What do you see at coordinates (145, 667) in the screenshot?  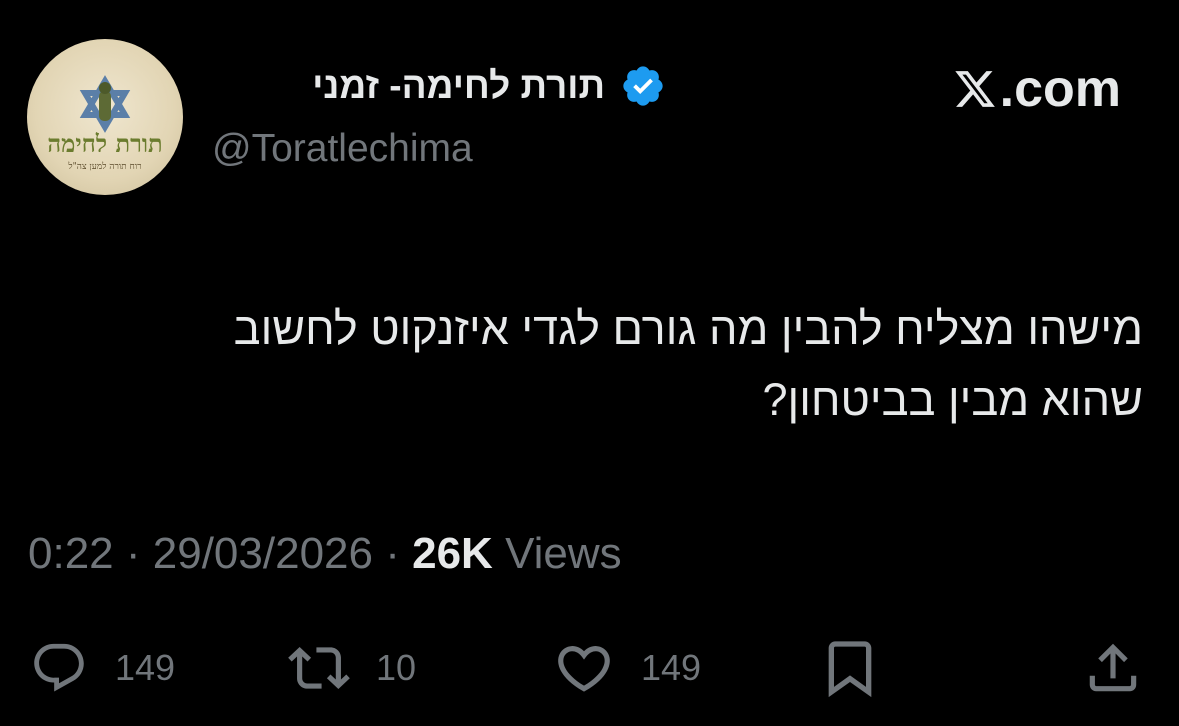 I see `reply-count: 149` at bounding box center [145, 667].